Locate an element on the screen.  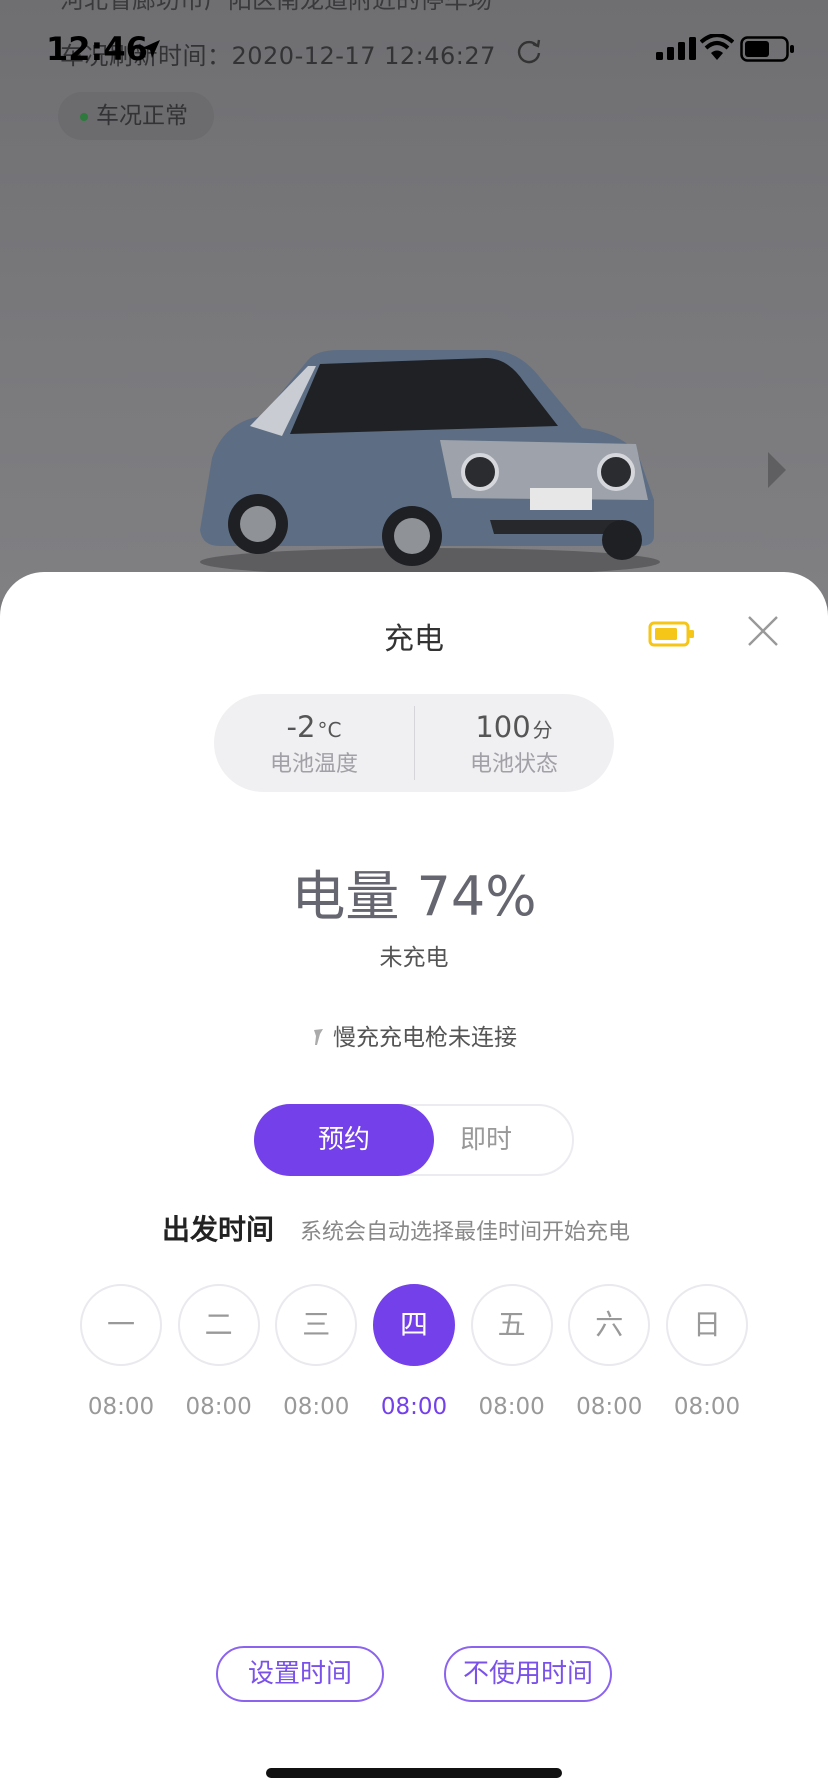
charge-mode-toggle: 即时 预约 is located at coordinates (414, 1140).